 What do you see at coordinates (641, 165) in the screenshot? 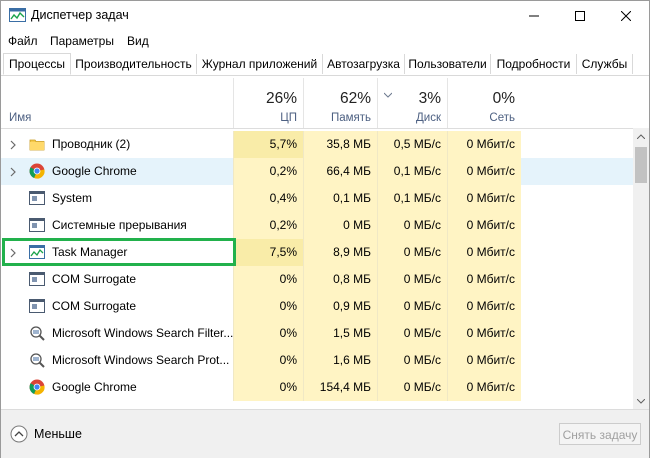
I see `scrollbar-thumb` at bounding box center [641, 165].